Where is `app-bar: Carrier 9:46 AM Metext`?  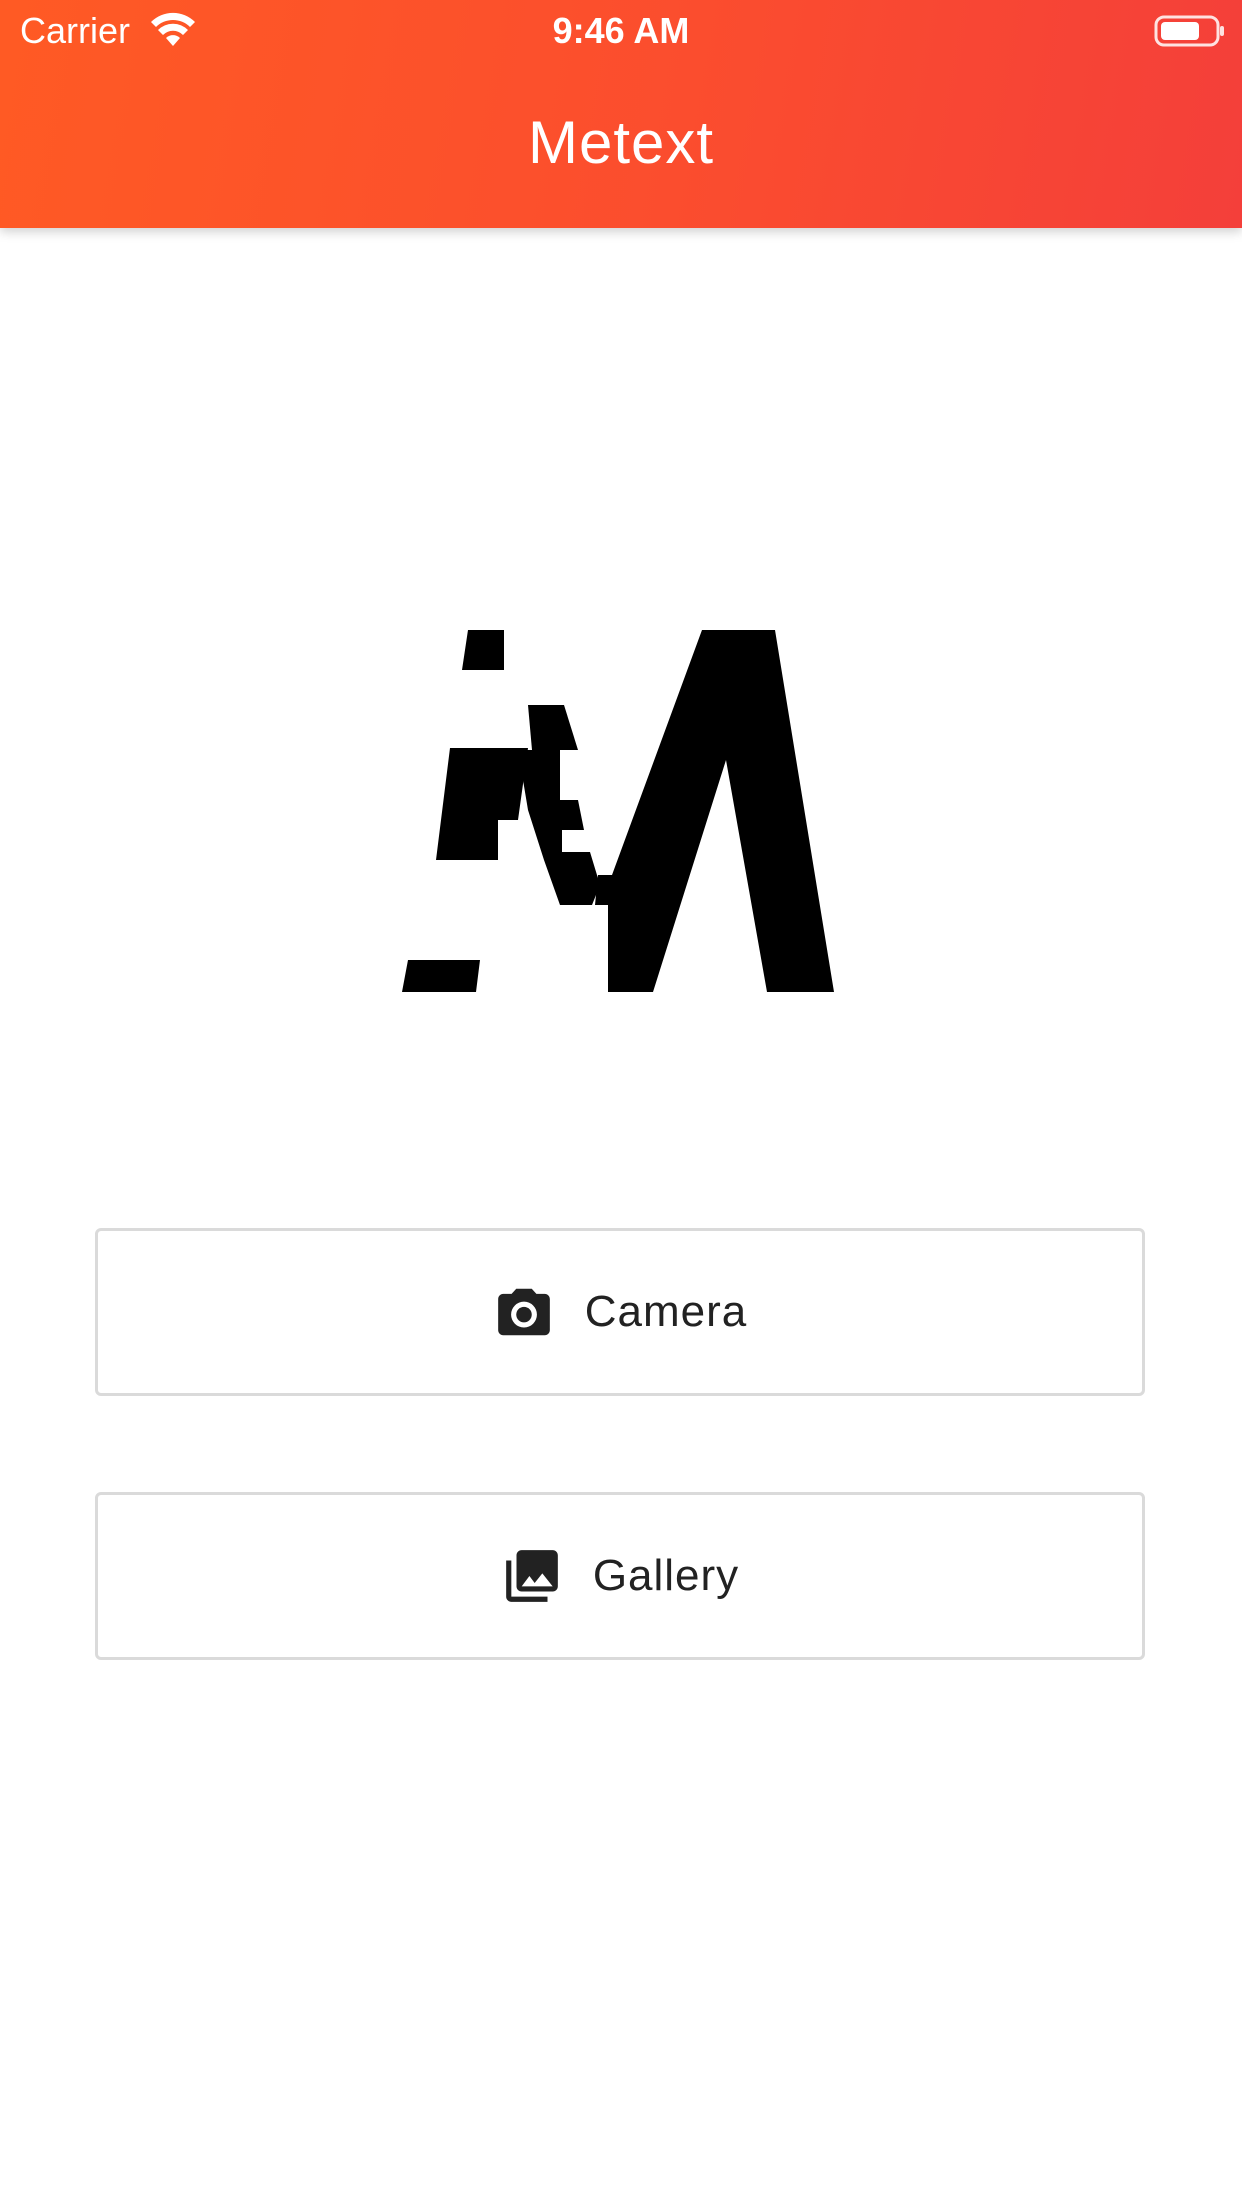
app-bar: Carrier 9:46 AM Metext is located at coordinates (621, 114).